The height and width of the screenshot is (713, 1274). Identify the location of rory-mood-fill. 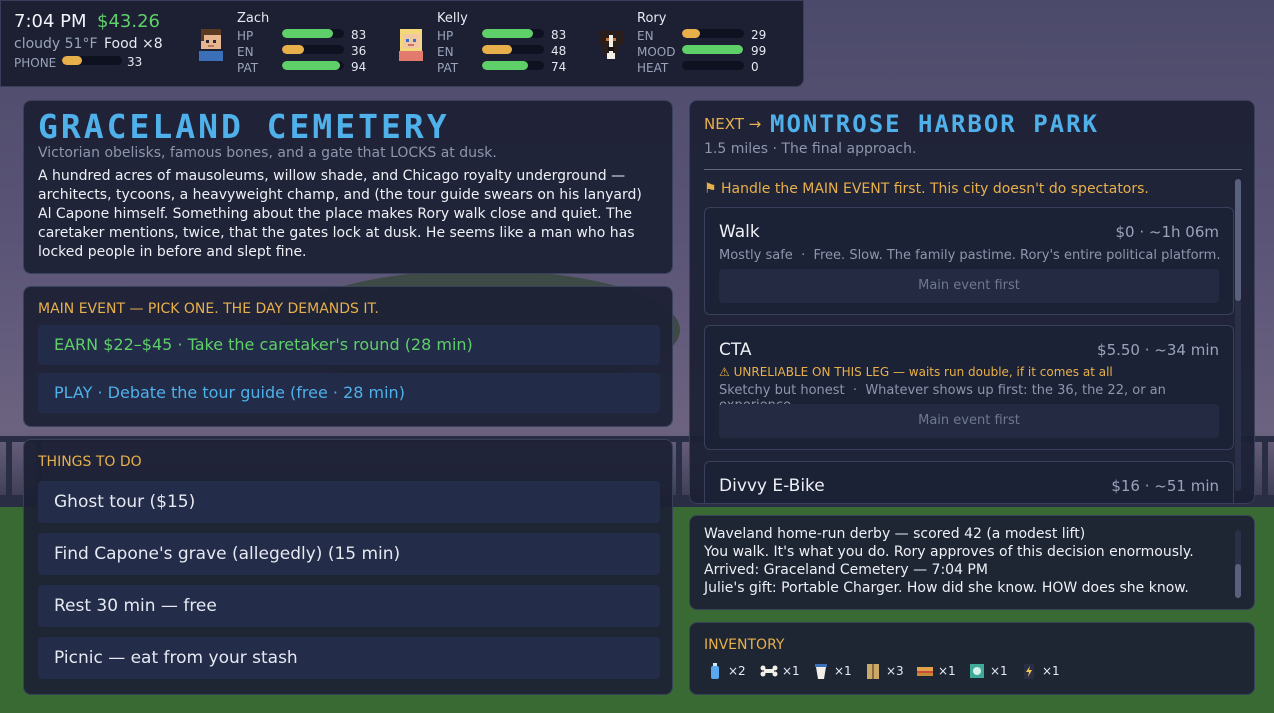
(713, 49).